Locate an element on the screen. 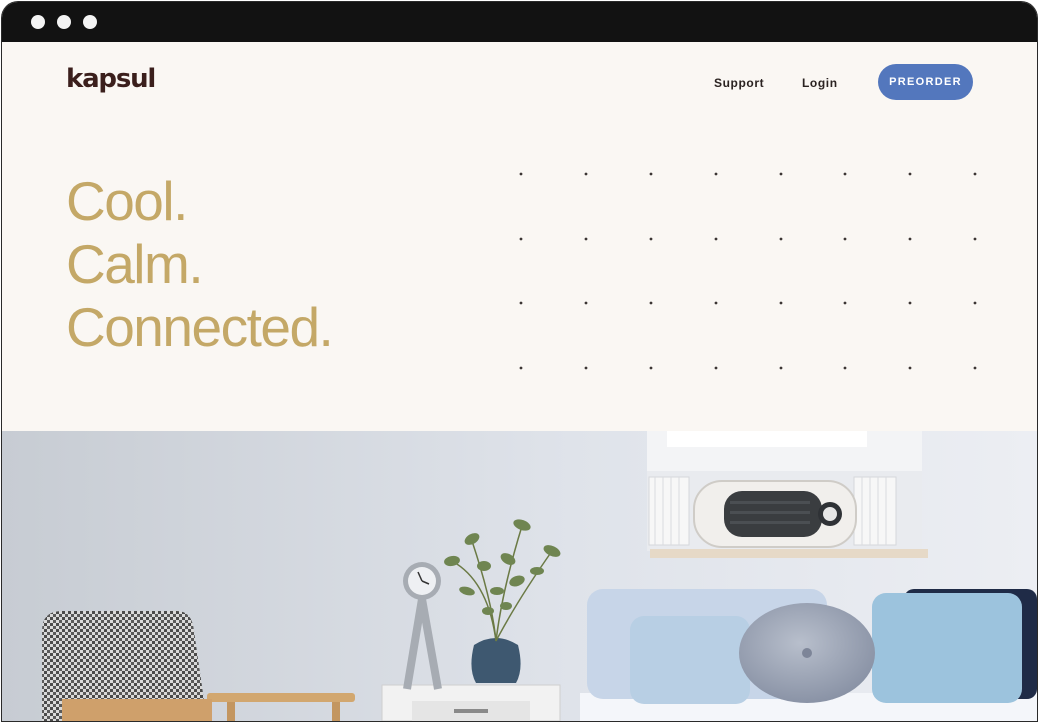  decorative-dot-grid is located at coordinates (748, 271).